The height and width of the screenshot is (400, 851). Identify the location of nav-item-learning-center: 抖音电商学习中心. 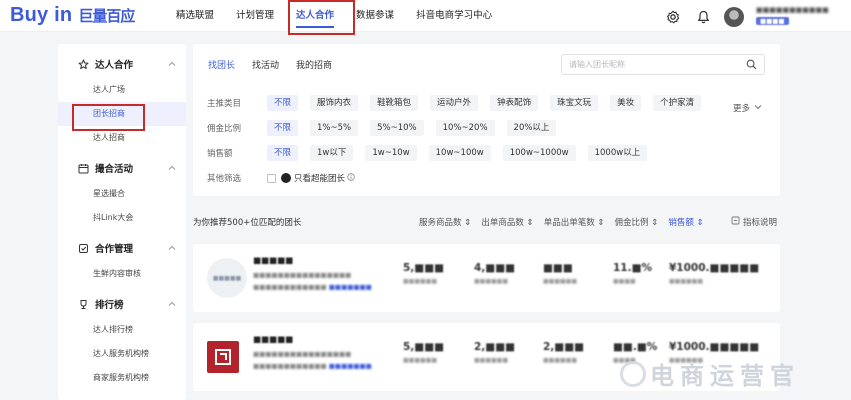
(454, 16).